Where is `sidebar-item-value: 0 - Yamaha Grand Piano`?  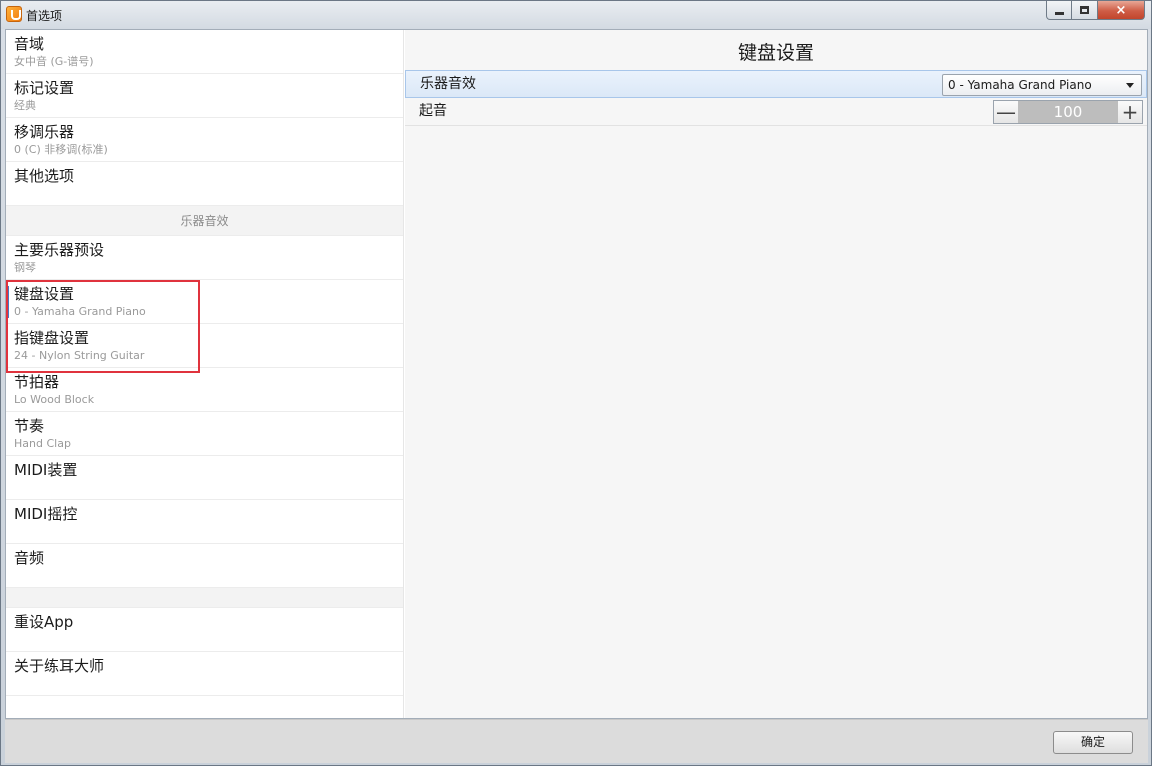 sidebar-item-value: 0 - Yamaha Grand Piano is located at coordinates (80, 311).